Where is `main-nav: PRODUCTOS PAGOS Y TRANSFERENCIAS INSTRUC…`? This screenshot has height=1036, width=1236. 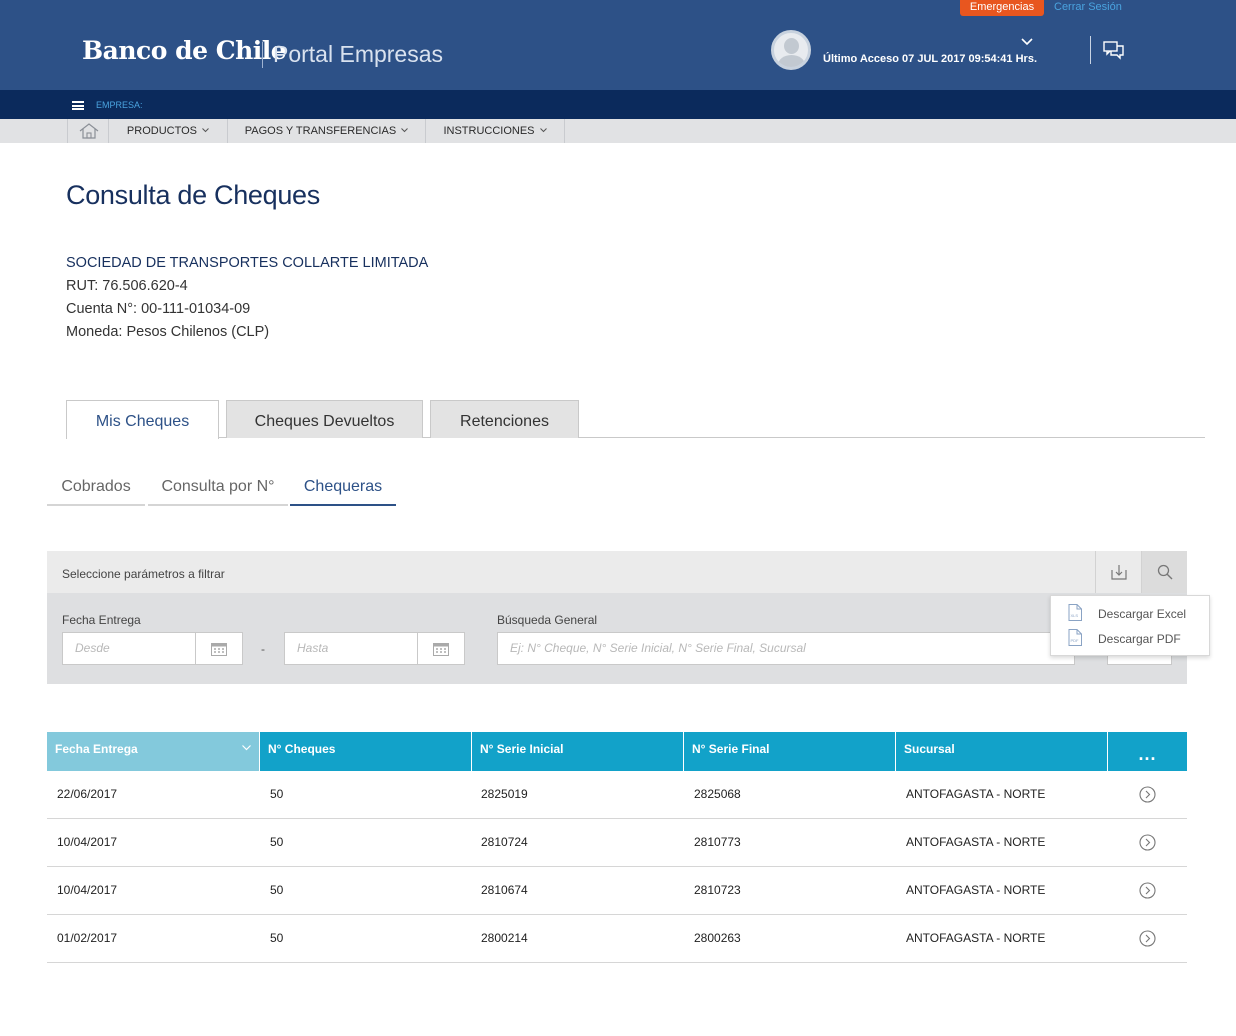 main-nav: PRODUCTOS PAGOS Y TRANSFERENCIAS INSTRUC… is located at coordinates (618, 131).